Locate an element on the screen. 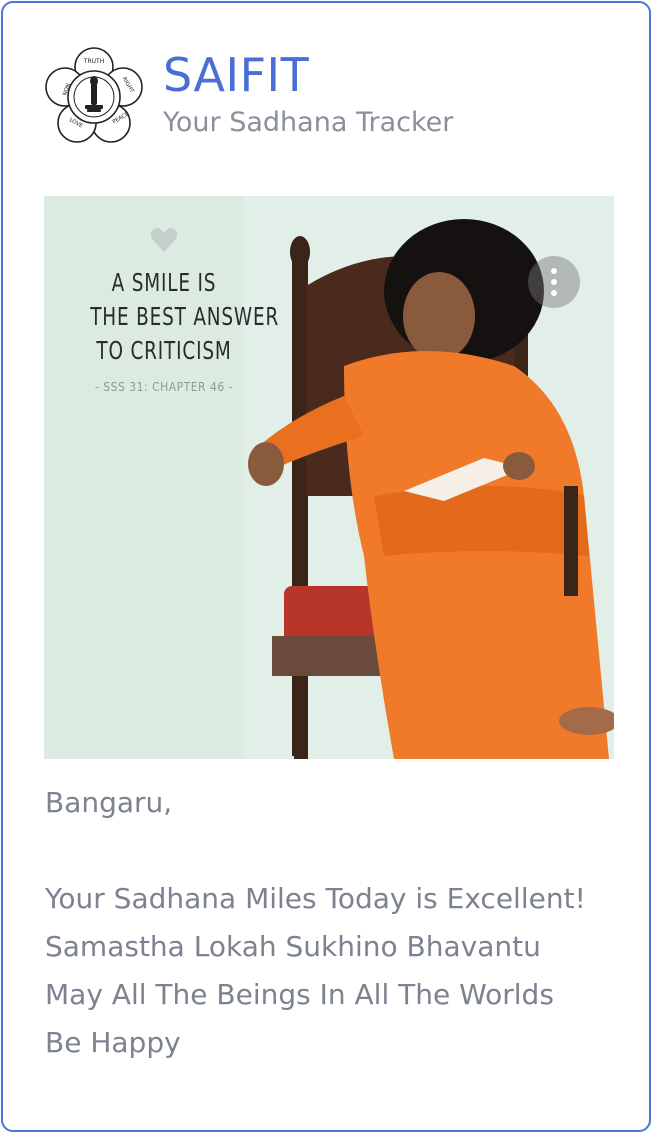  quote-source: - SSS 31: CHAPTER 46 - is located at coordinates (164, 387).